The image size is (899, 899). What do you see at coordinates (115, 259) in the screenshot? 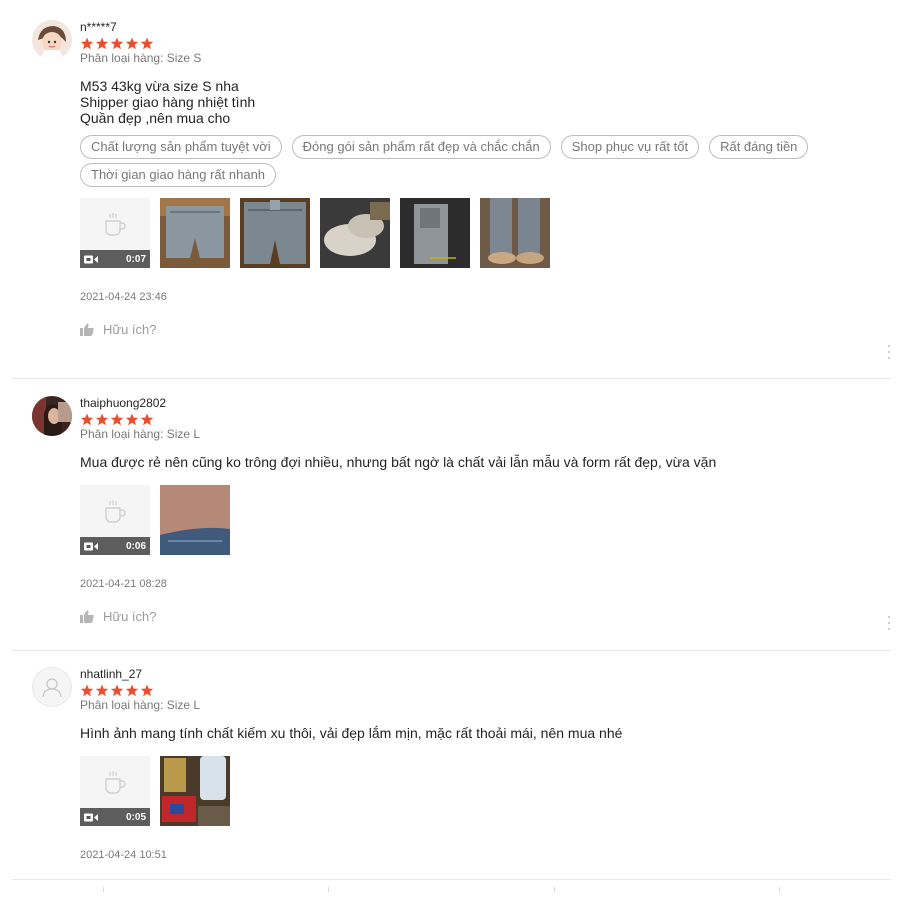
I see `video-duration-bar: 0:07` at bounding box center [115, 259].